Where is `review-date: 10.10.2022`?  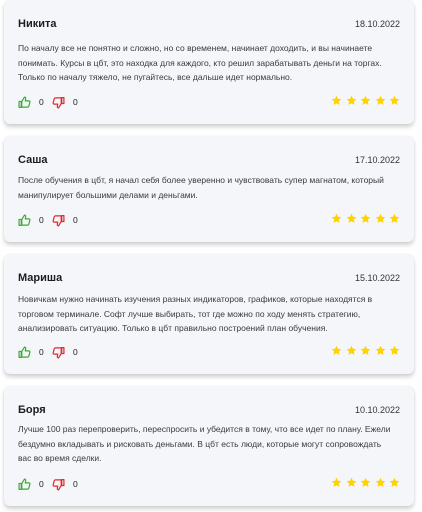 review-date: 10.10.2022 is located at coordinates (377, 410).